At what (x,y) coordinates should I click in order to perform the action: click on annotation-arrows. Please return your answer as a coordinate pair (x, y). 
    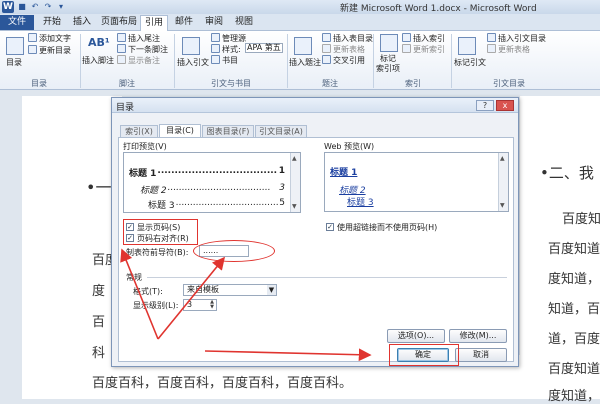
    Looking at the image, I should click on (246, 305).